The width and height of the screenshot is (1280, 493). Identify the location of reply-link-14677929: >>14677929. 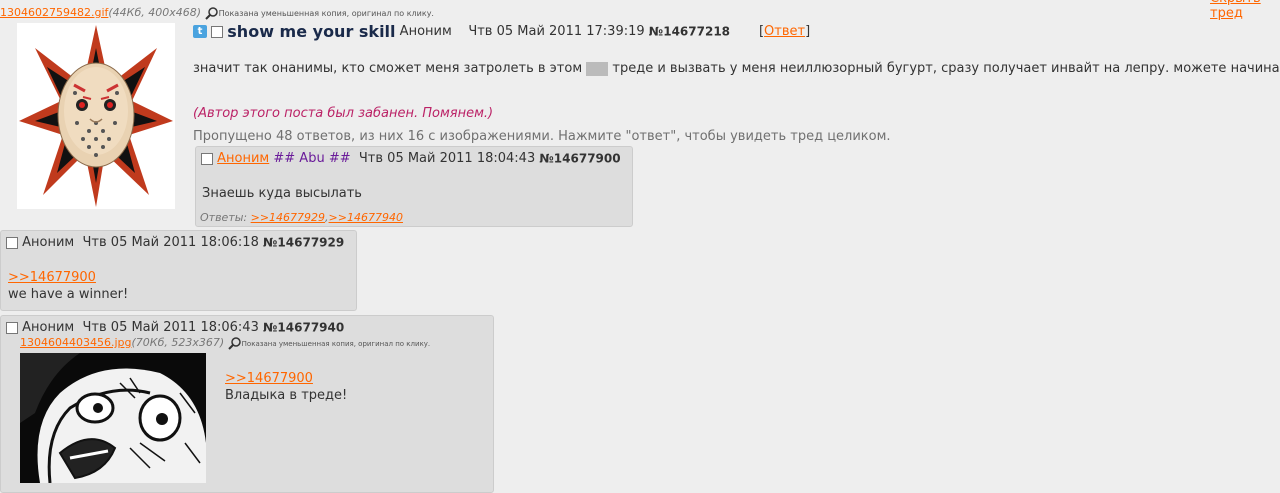
(288, 217).